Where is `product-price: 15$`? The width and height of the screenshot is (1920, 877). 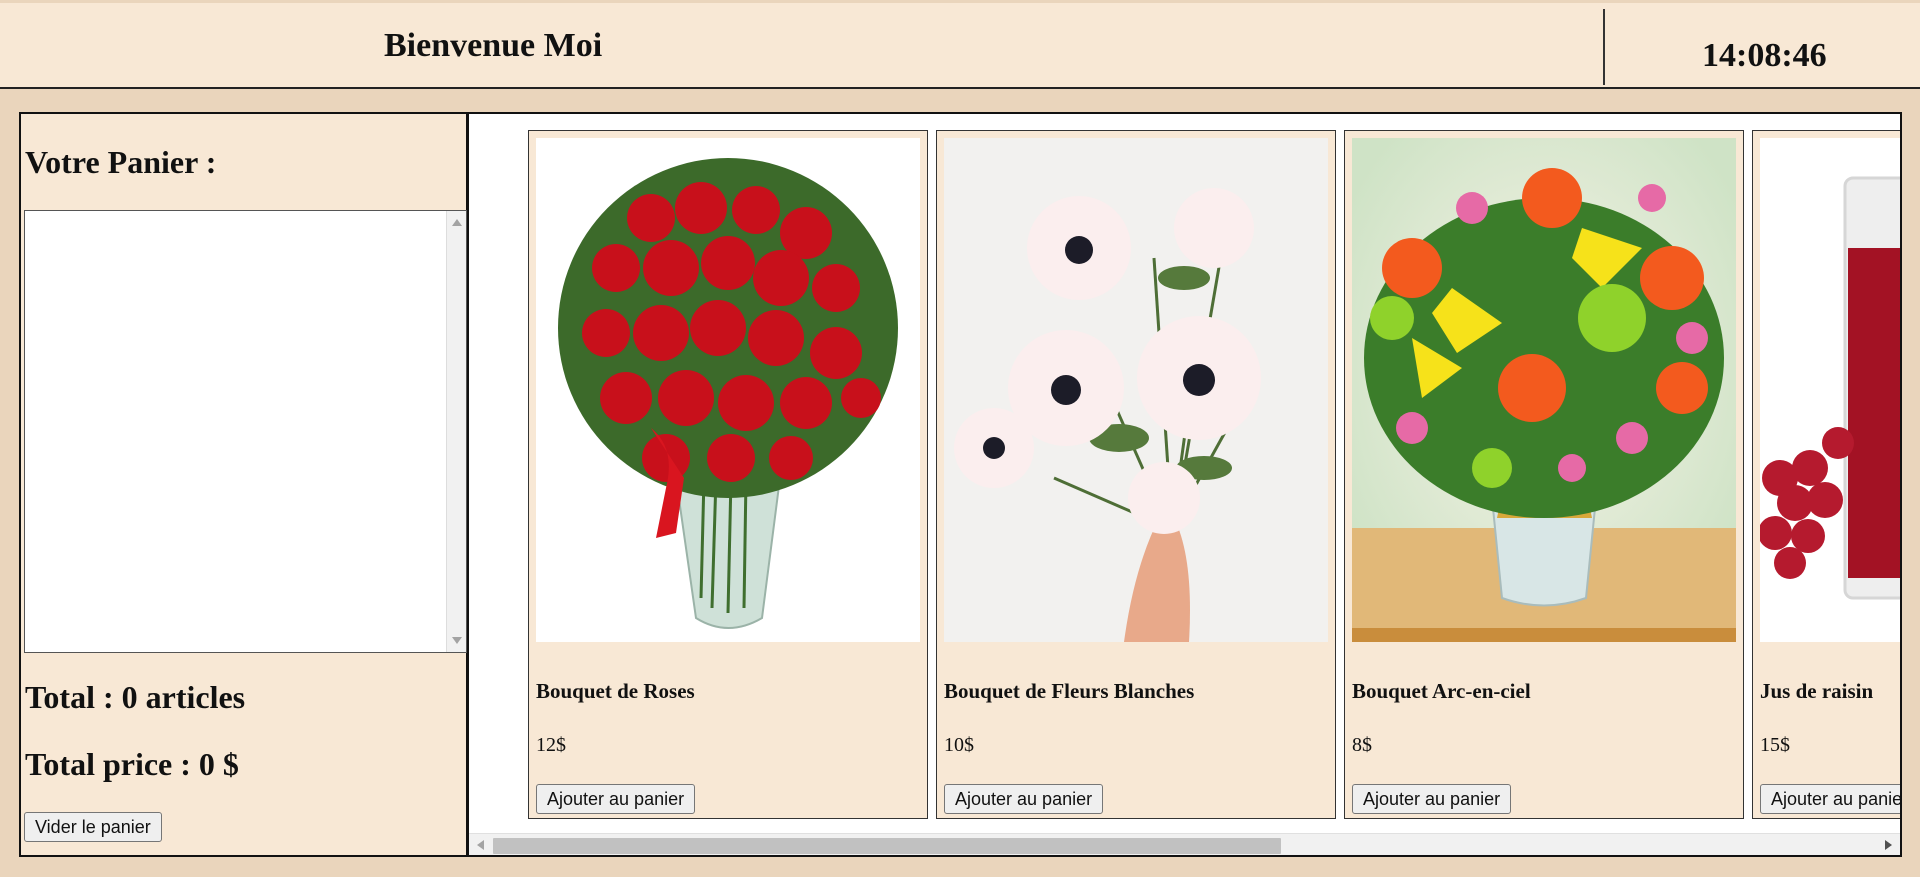 product-price: 15$ is located at coordinates (1775, 745).